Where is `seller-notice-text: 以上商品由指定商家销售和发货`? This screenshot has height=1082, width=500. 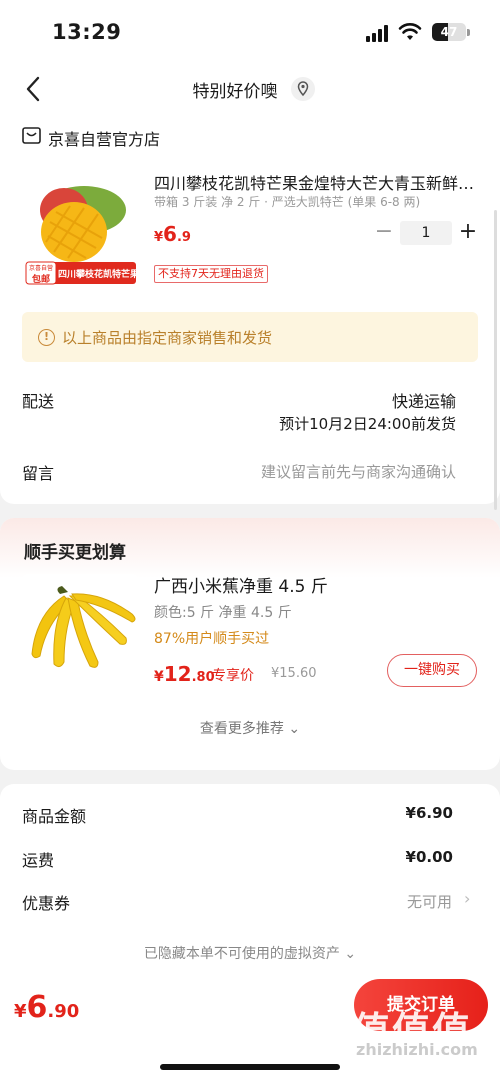
seller-notice-text: 以上商品由指定商家销售和发货 is located at coordinates (167, 338).